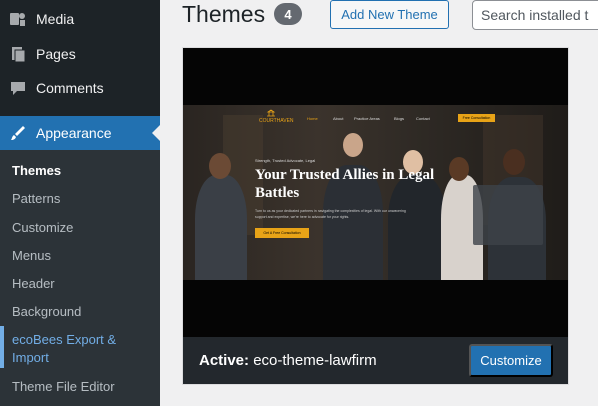 This screenshot has height=406, width=598. What do you see at coordinates (224, 14) in the screenshot?
I see `page-title: Themes` at bounding box center [224, 14].